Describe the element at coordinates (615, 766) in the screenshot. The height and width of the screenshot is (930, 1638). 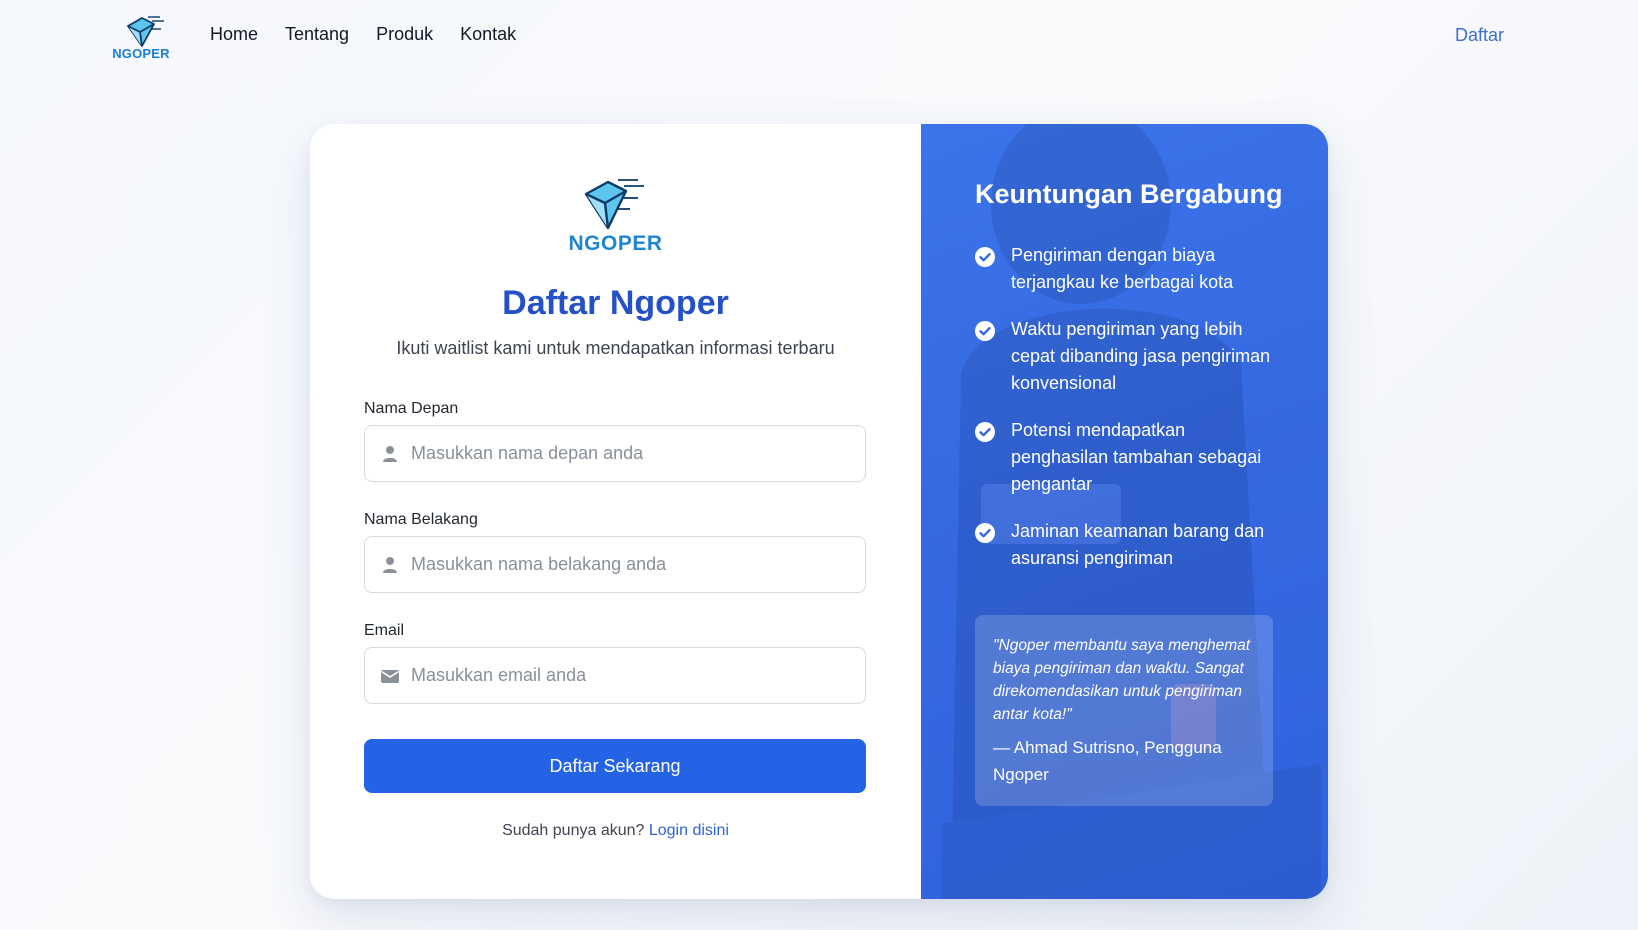
I see `daftar-sekarang-button: Daftar Sekarang` at that location.